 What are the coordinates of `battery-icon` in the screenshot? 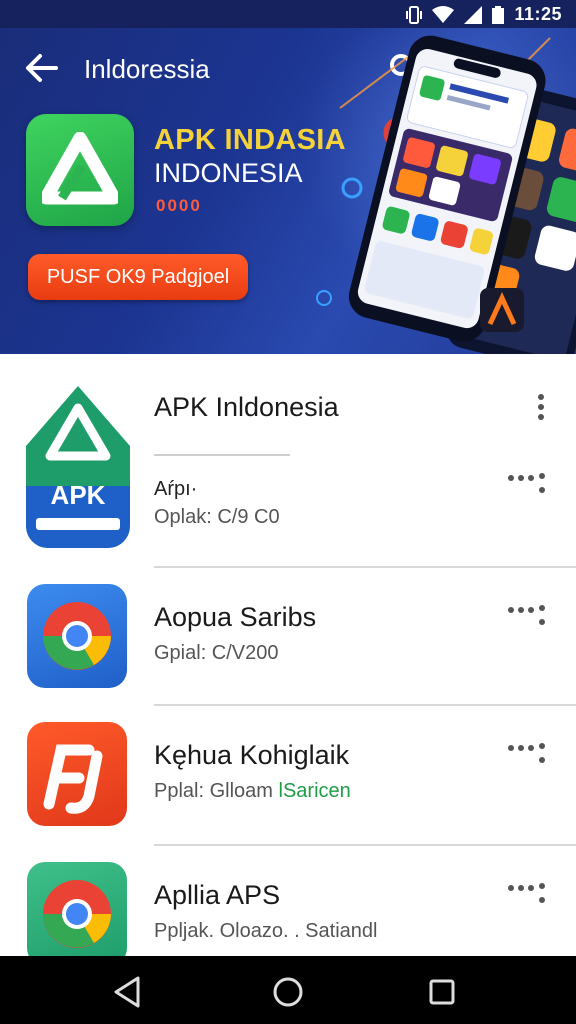 It's located at (498, 14).